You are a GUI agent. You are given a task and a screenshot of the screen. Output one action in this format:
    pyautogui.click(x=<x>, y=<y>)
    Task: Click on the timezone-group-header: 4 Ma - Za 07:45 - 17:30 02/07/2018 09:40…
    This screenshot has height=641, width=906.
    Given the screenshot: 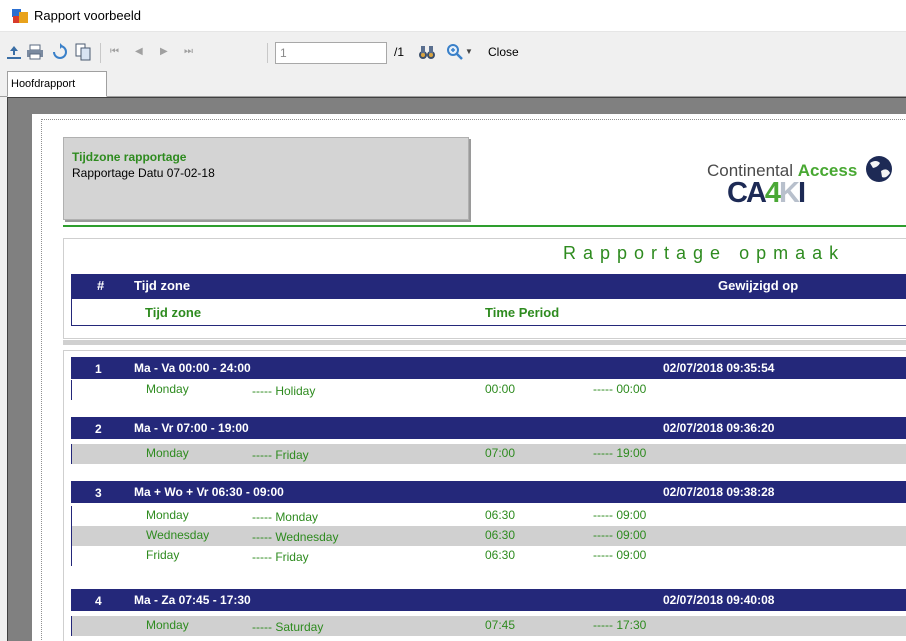 What is the action you would take?
    pyautogui.click(x=488, y=600)
    